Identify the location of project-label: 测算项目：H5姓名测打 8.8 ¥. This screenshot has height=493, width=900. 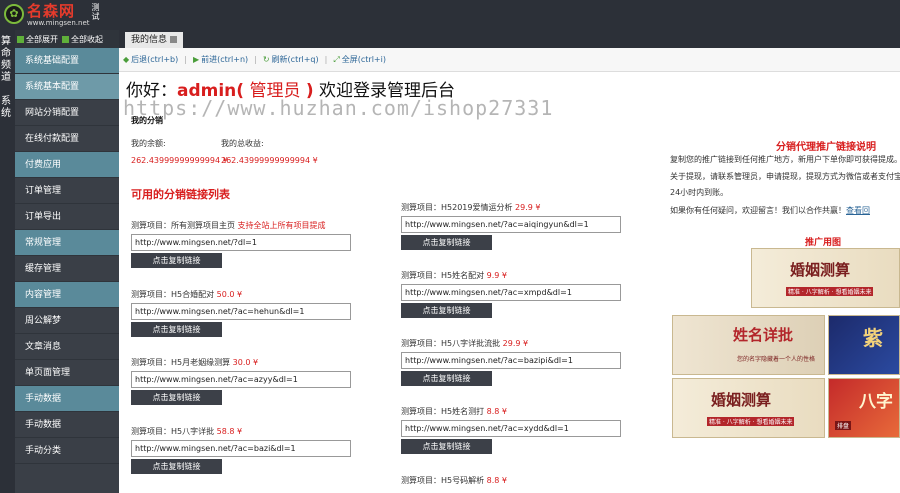
(512, 412).